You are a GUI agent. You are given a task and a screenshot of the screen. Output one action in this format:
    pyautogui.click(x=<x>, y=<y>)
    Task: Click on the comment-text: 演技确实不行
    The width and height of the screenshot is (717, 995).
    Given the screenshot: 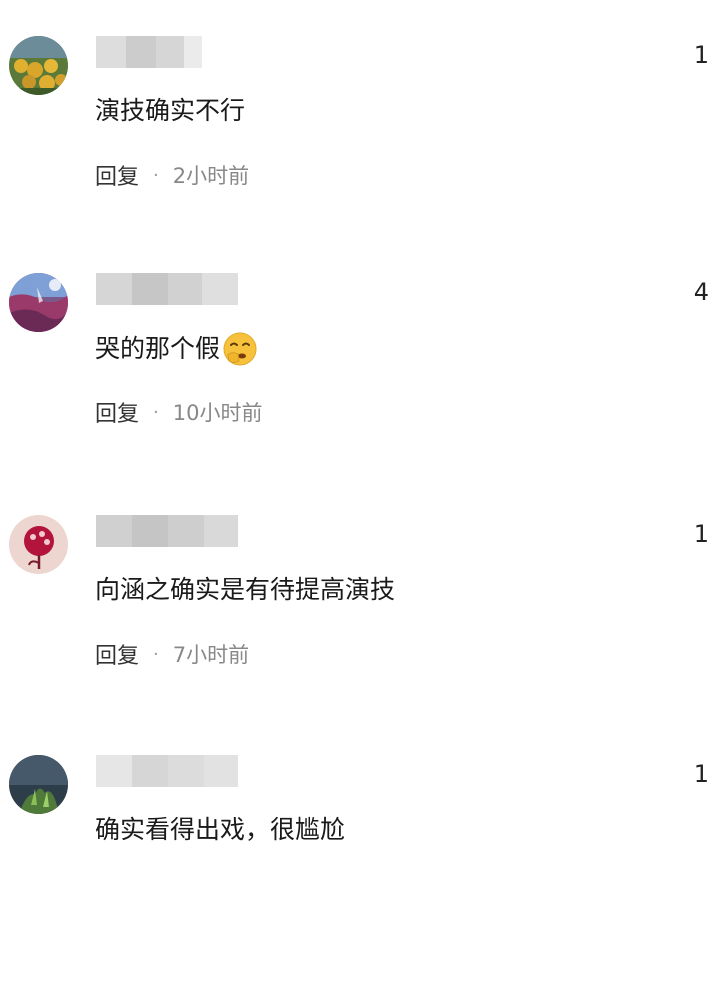 What is the action you would take?
    pyautogui.click(x=170, y=111)
    